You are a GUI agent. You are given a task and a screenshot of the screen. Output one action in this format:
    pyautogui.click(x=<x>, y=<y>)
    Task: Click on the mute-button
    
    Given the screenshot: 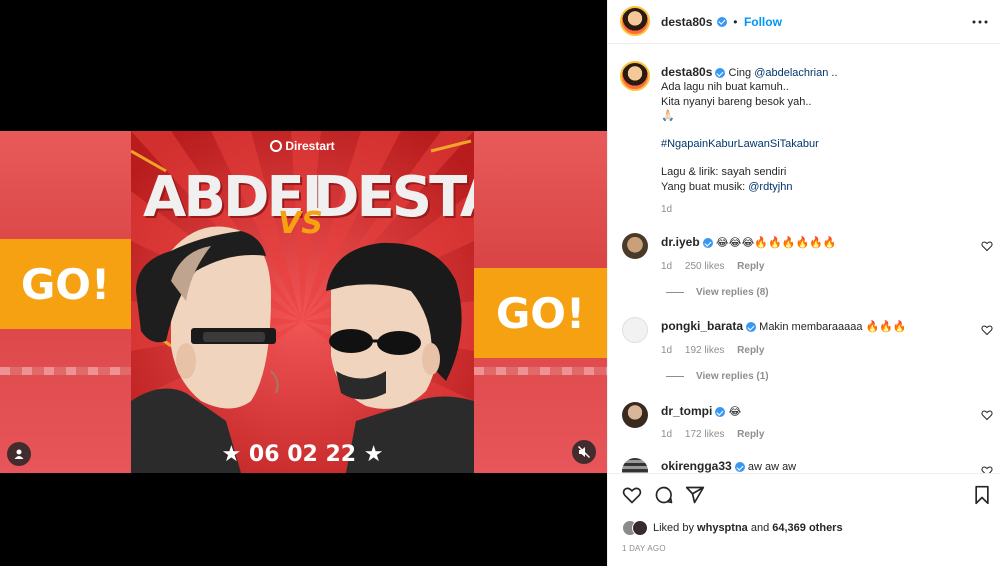 What is the action you would take?
    pyautogui.click(x=584, y=452)
    